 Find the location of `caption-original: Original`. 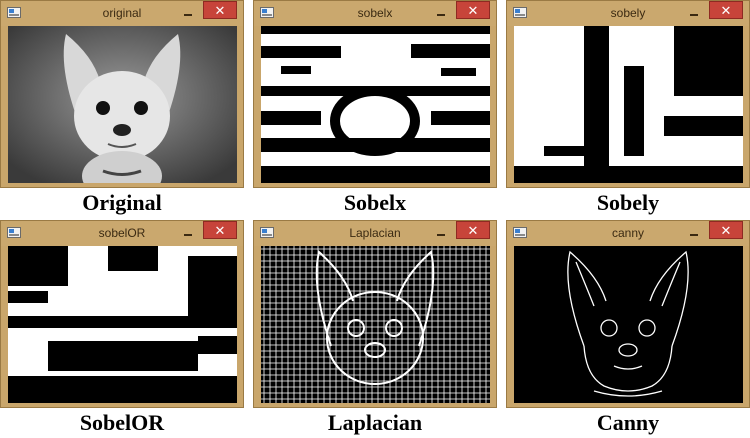

caption-original: Original is located at coordinates (122, 202).